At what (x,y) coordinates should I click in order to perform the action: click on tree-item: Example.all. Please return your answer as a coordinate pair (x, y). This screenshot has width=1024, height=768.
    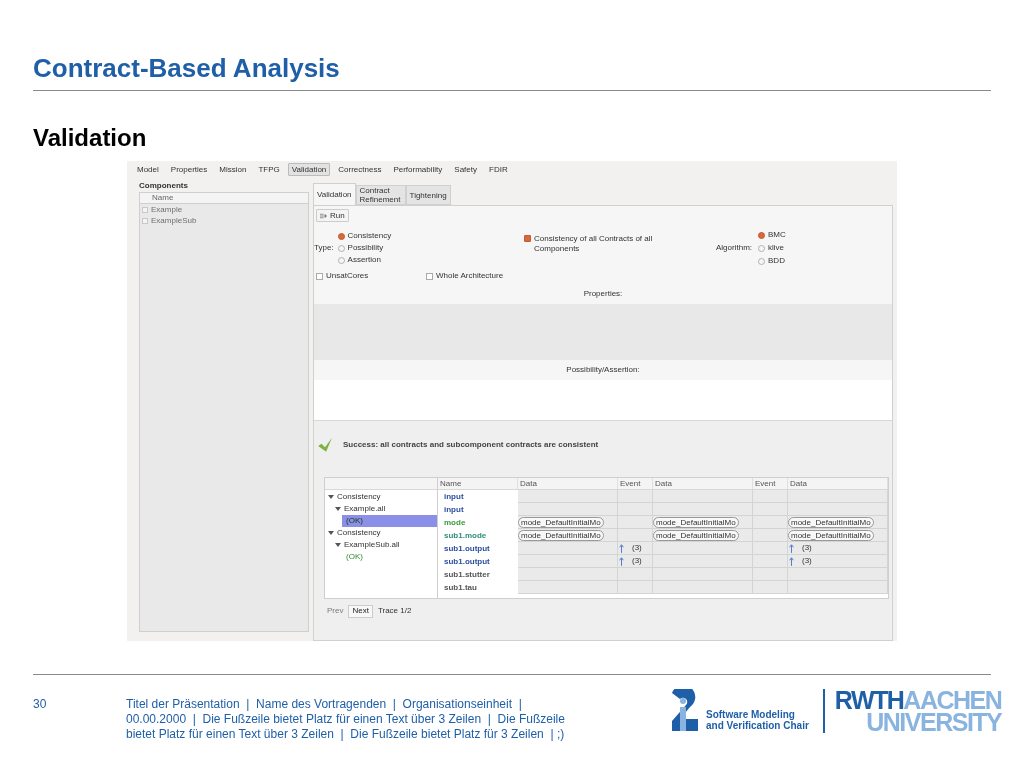
    Looking at the image, I should click on (365, 509).